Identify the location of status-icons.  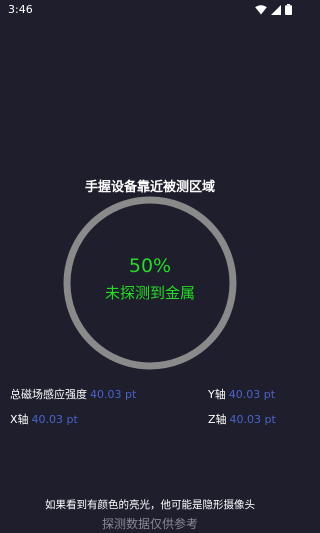
(273, 9).